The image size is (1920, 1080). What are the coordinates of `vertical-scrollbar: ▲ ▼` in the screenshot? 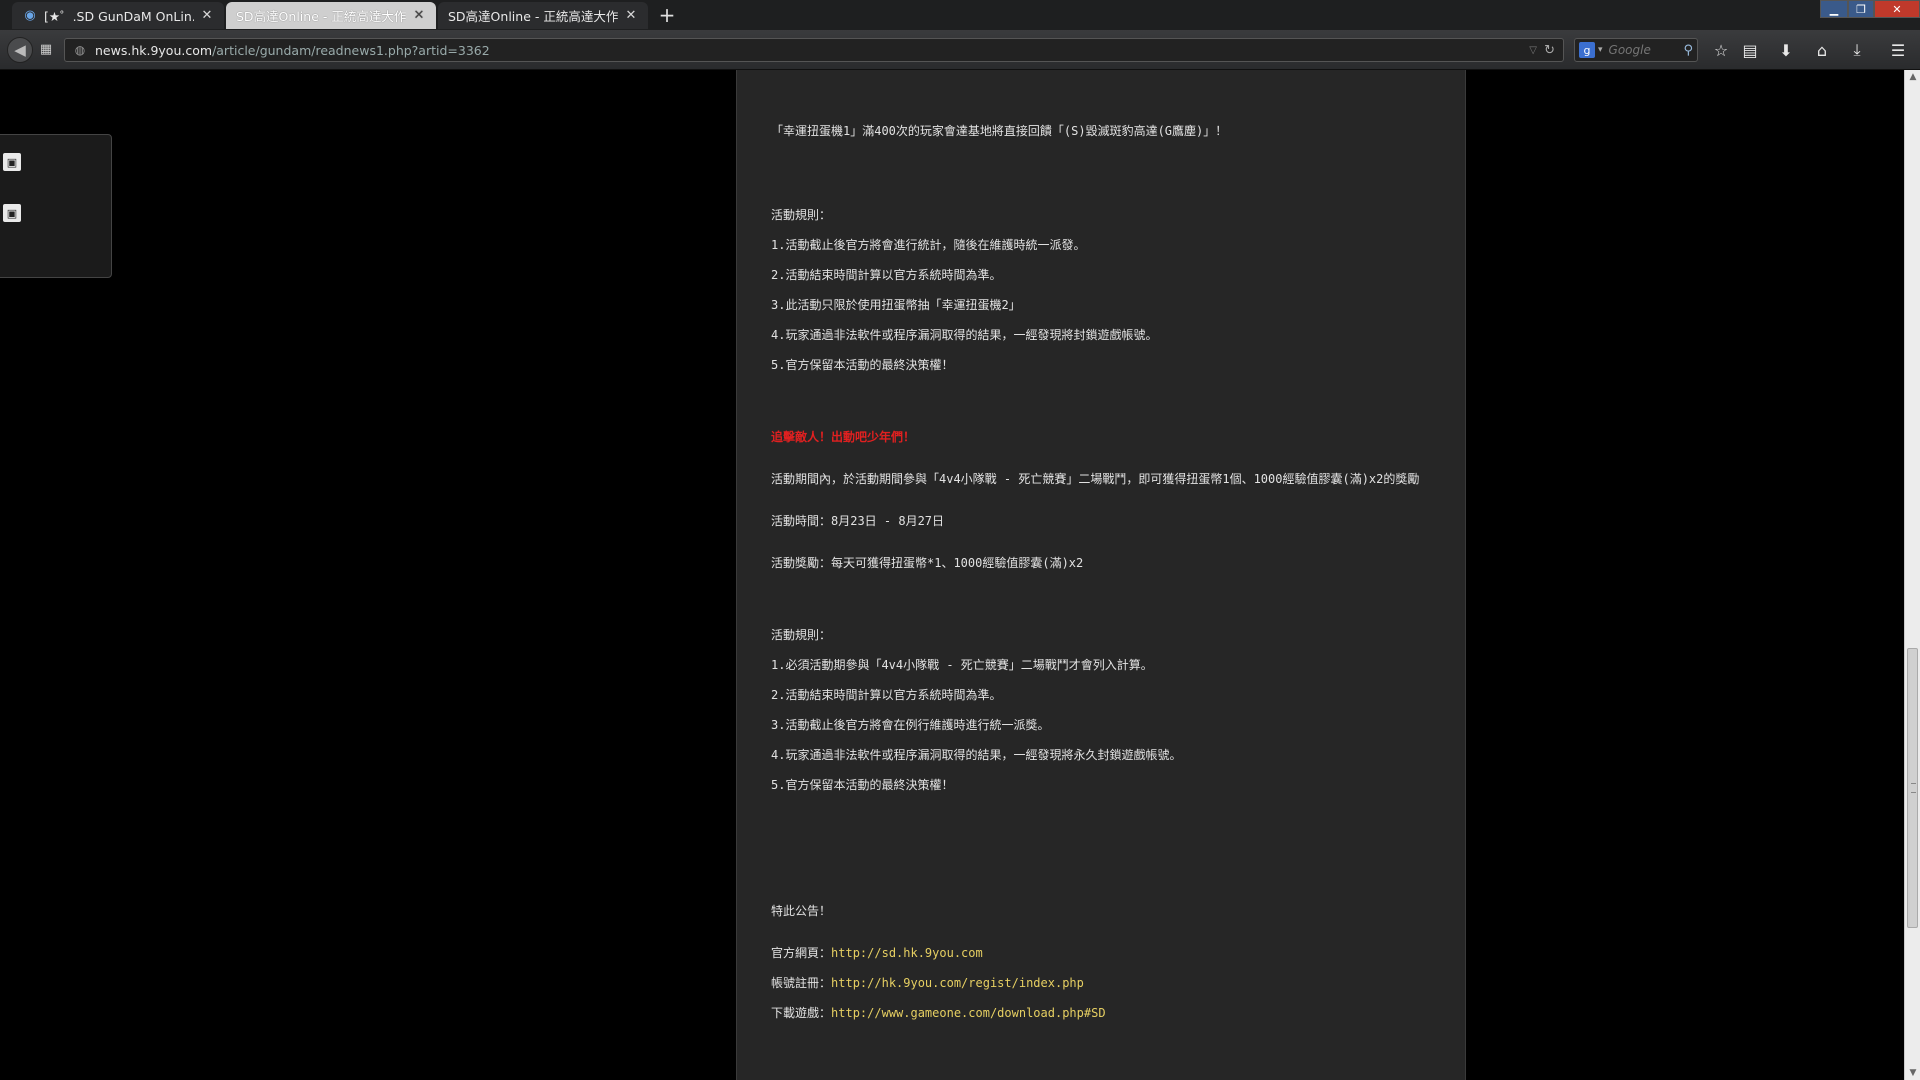 It's located at (1912, 575).